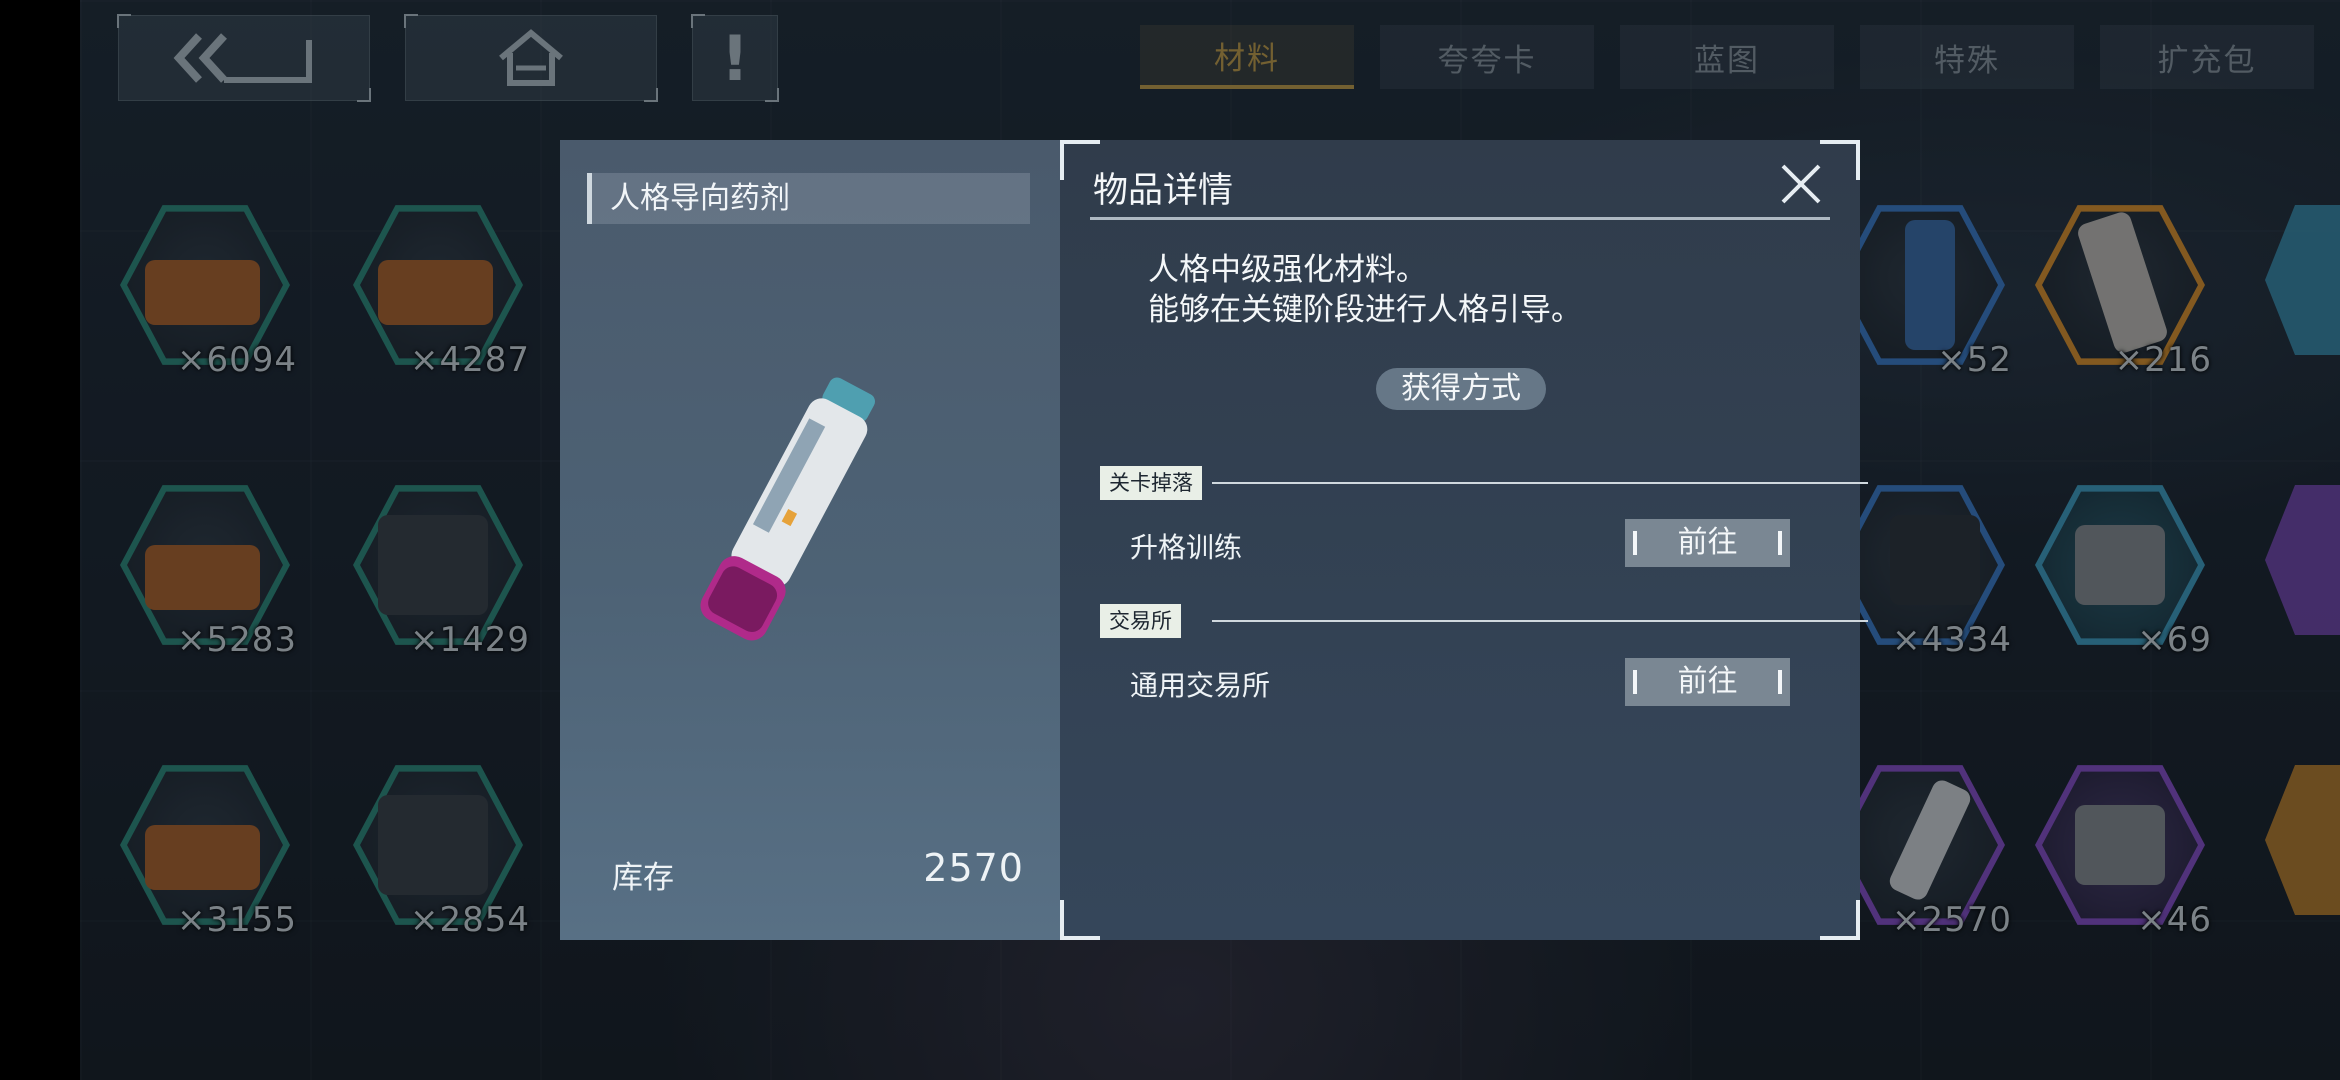 The height and width of the screenshot is (1080, 2340). I want to click on go-button-general-exchange: 前往, so click(1707, 682).